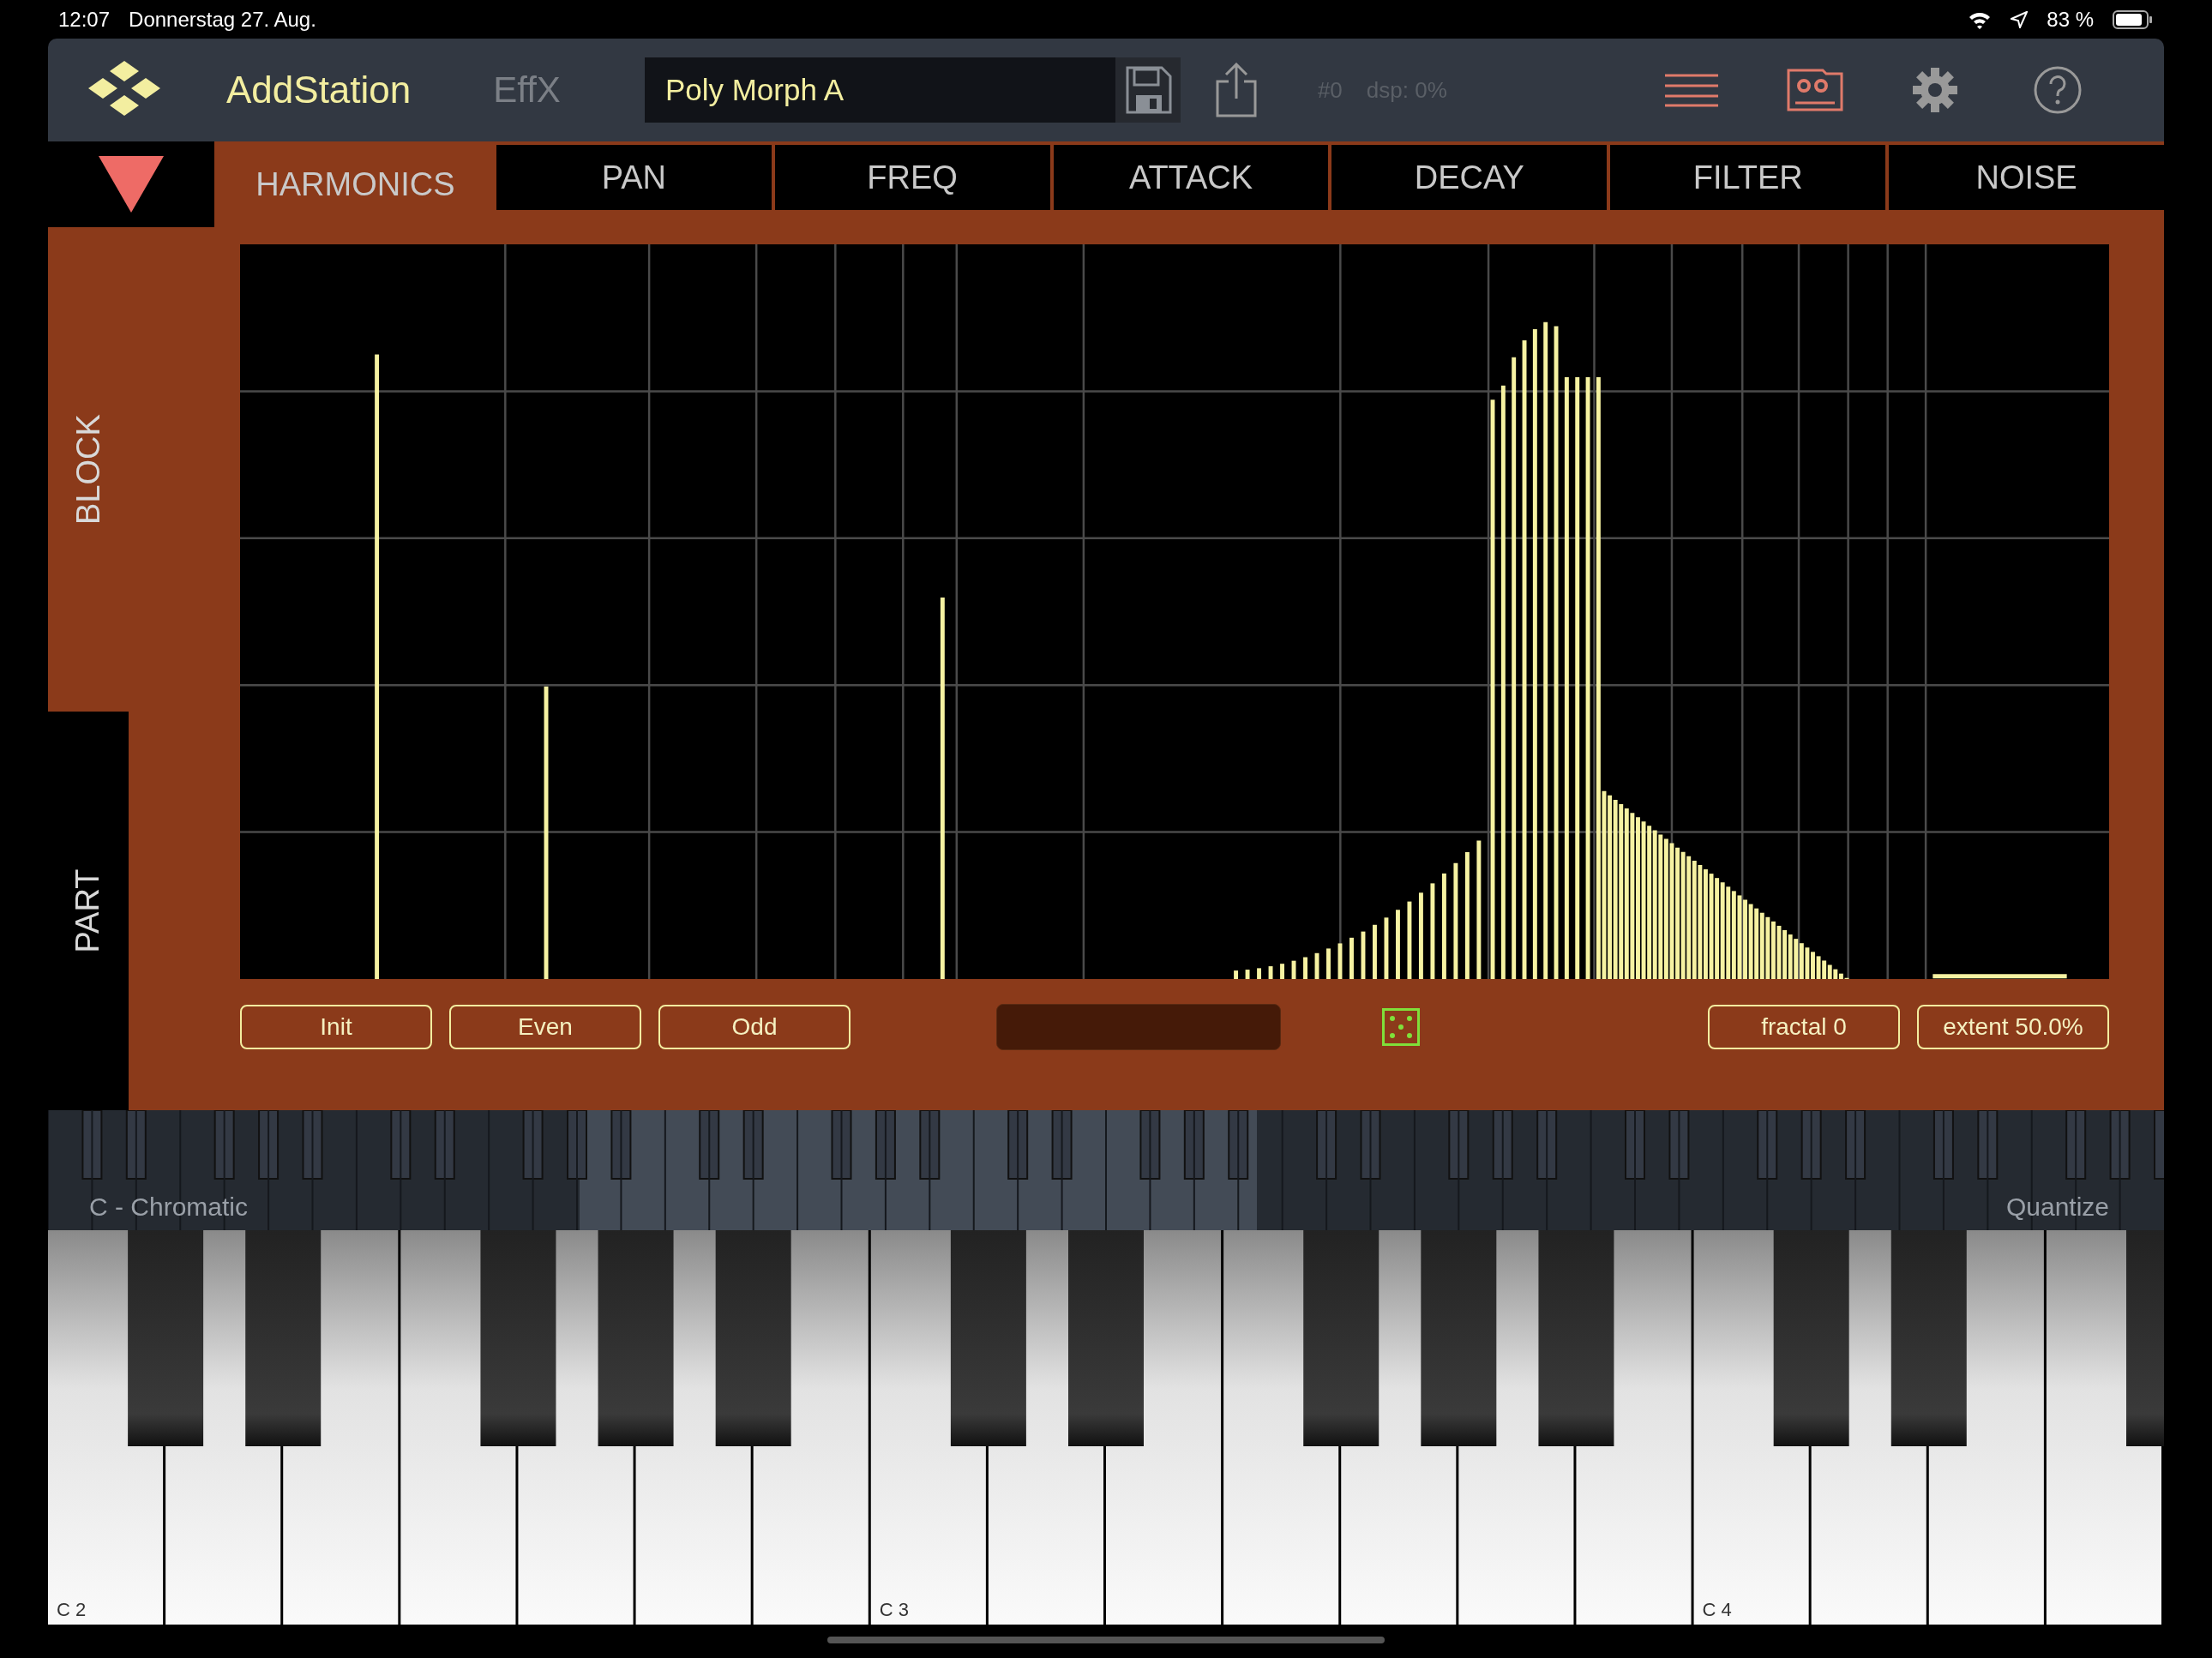 This screenshot has height=1658, width=2212. Describe the element at coordinates (1935, 90) in the screenshot. I see `settings-icon` at that location.